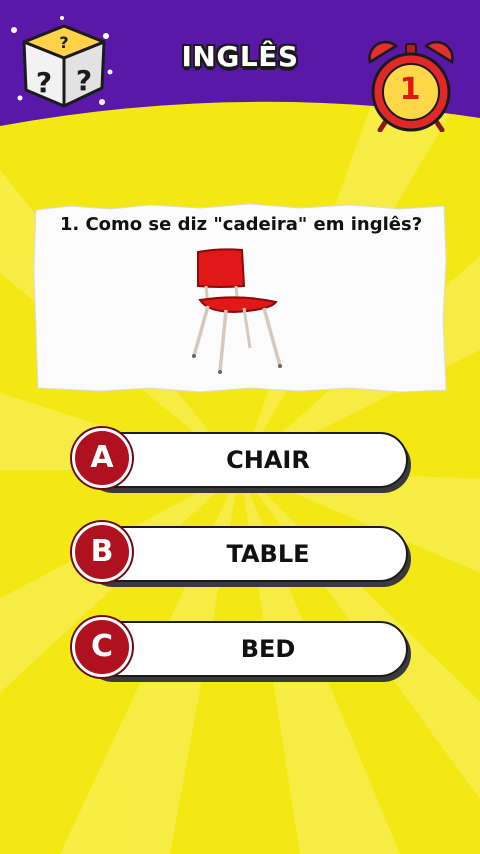 This screenshot has height=854, width=480. What do you see at coordinates (410, 89) in the screenshot?
I see `timer-number: 1` at bounding box center [410, 89].